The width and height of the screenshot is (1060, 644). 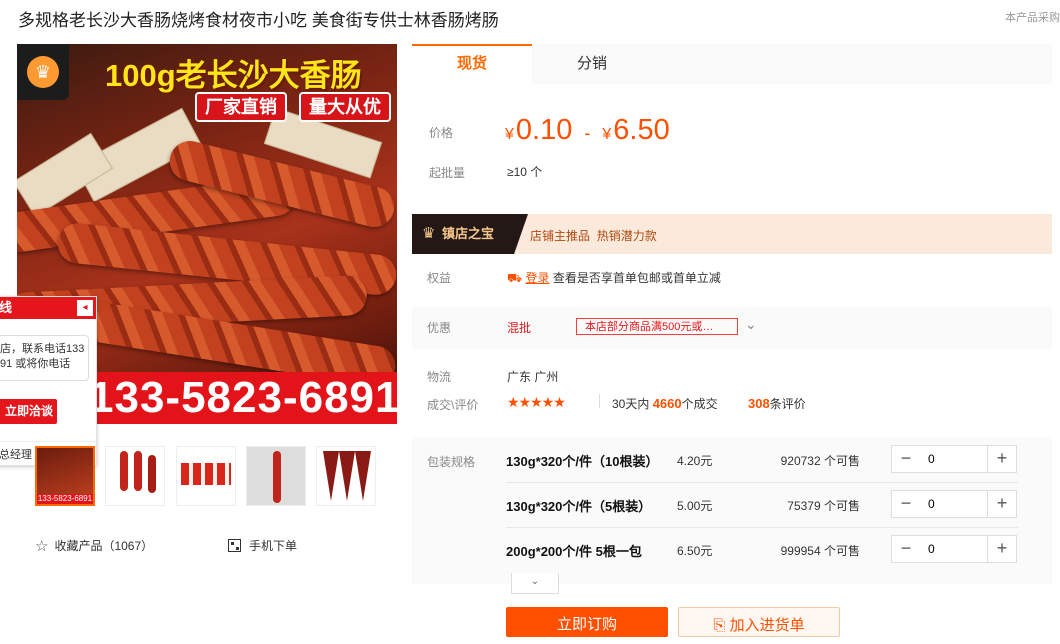 What do you see at coordinates (762, 550) in the screenshot?
I see `sku-row: 200g*200个/件 5根一包 6.50元 999954 个可售 − +` at bounding box center [762, 550].